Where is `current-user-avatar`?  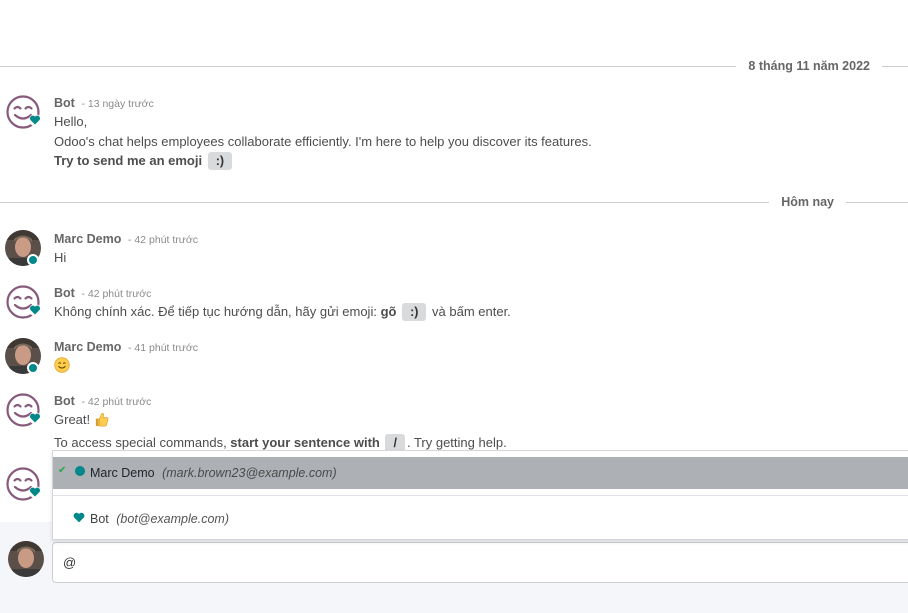
current-user-avatar is located at coordinates (26, 559).